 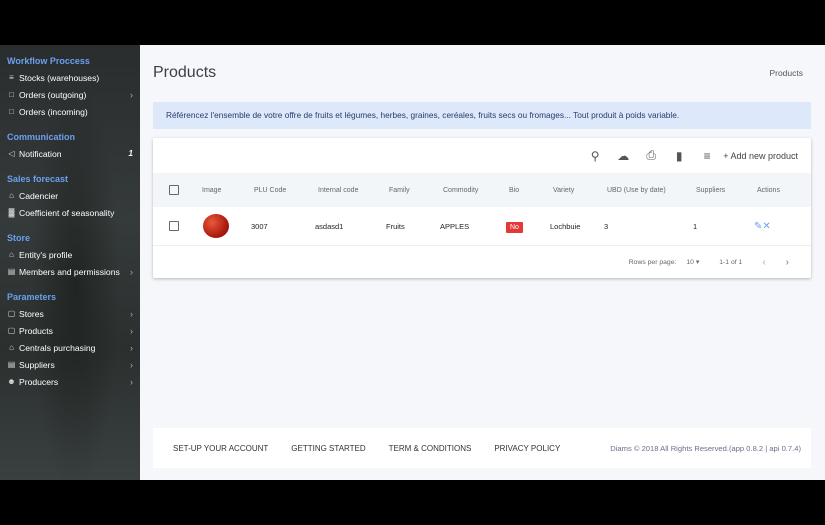 What do you see at coordinates (726, 190) in the screenshot?
I see `col-suppliers: Suppliers` at bounding box center [726, 190].